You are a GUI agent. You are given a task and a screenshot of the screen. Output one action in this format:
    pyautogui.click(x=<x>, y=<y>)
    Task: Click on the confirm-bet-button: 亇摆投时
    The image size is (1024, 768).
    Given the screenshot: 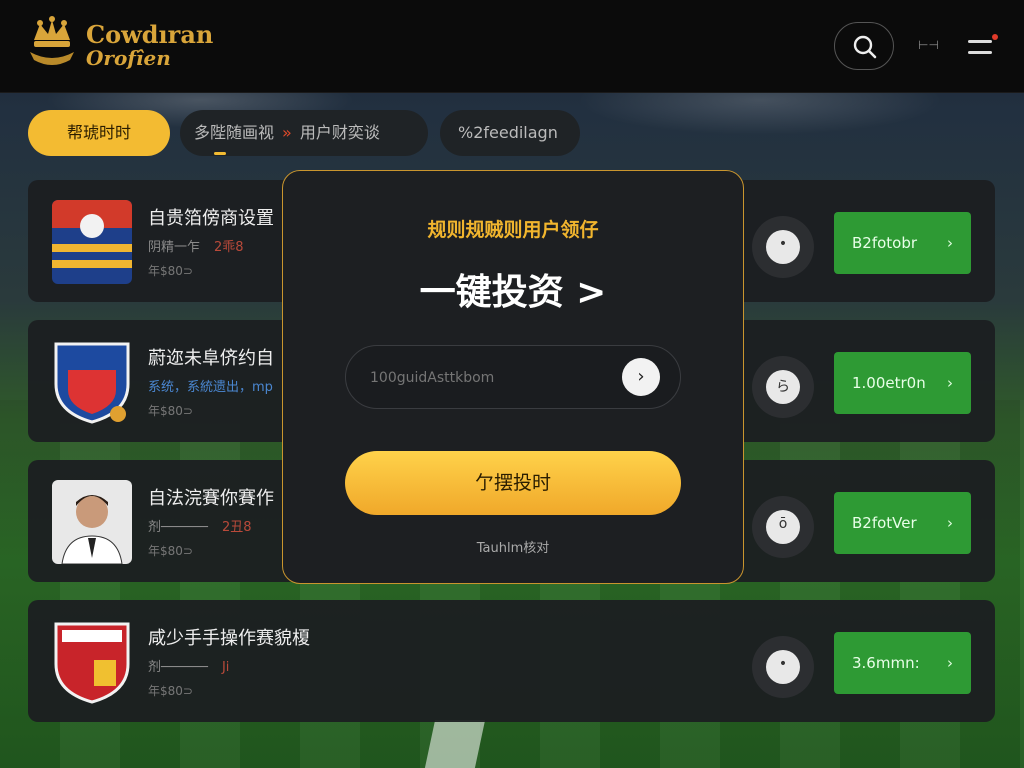 What is the action you would take?
    pyautogui.click(x=513, y=483)
    